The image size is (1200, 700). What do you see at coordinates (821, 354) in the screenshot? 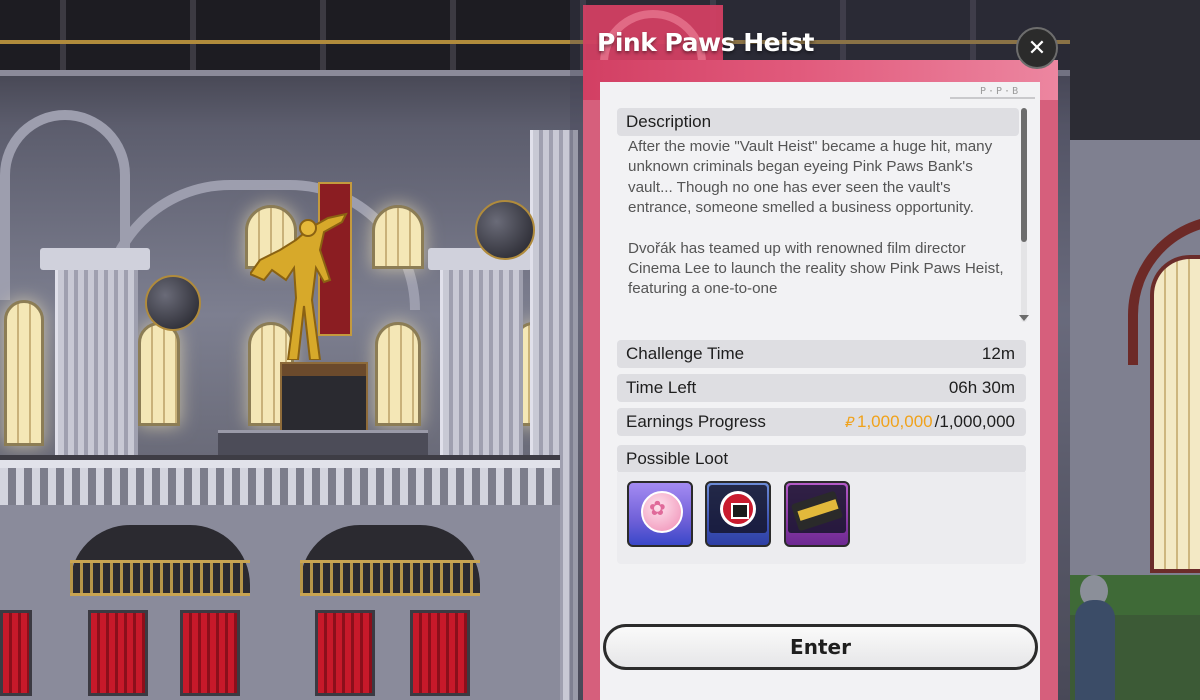
I see `challenge-time-row: Challenge Time 12m` at bounding box center [821, 354].